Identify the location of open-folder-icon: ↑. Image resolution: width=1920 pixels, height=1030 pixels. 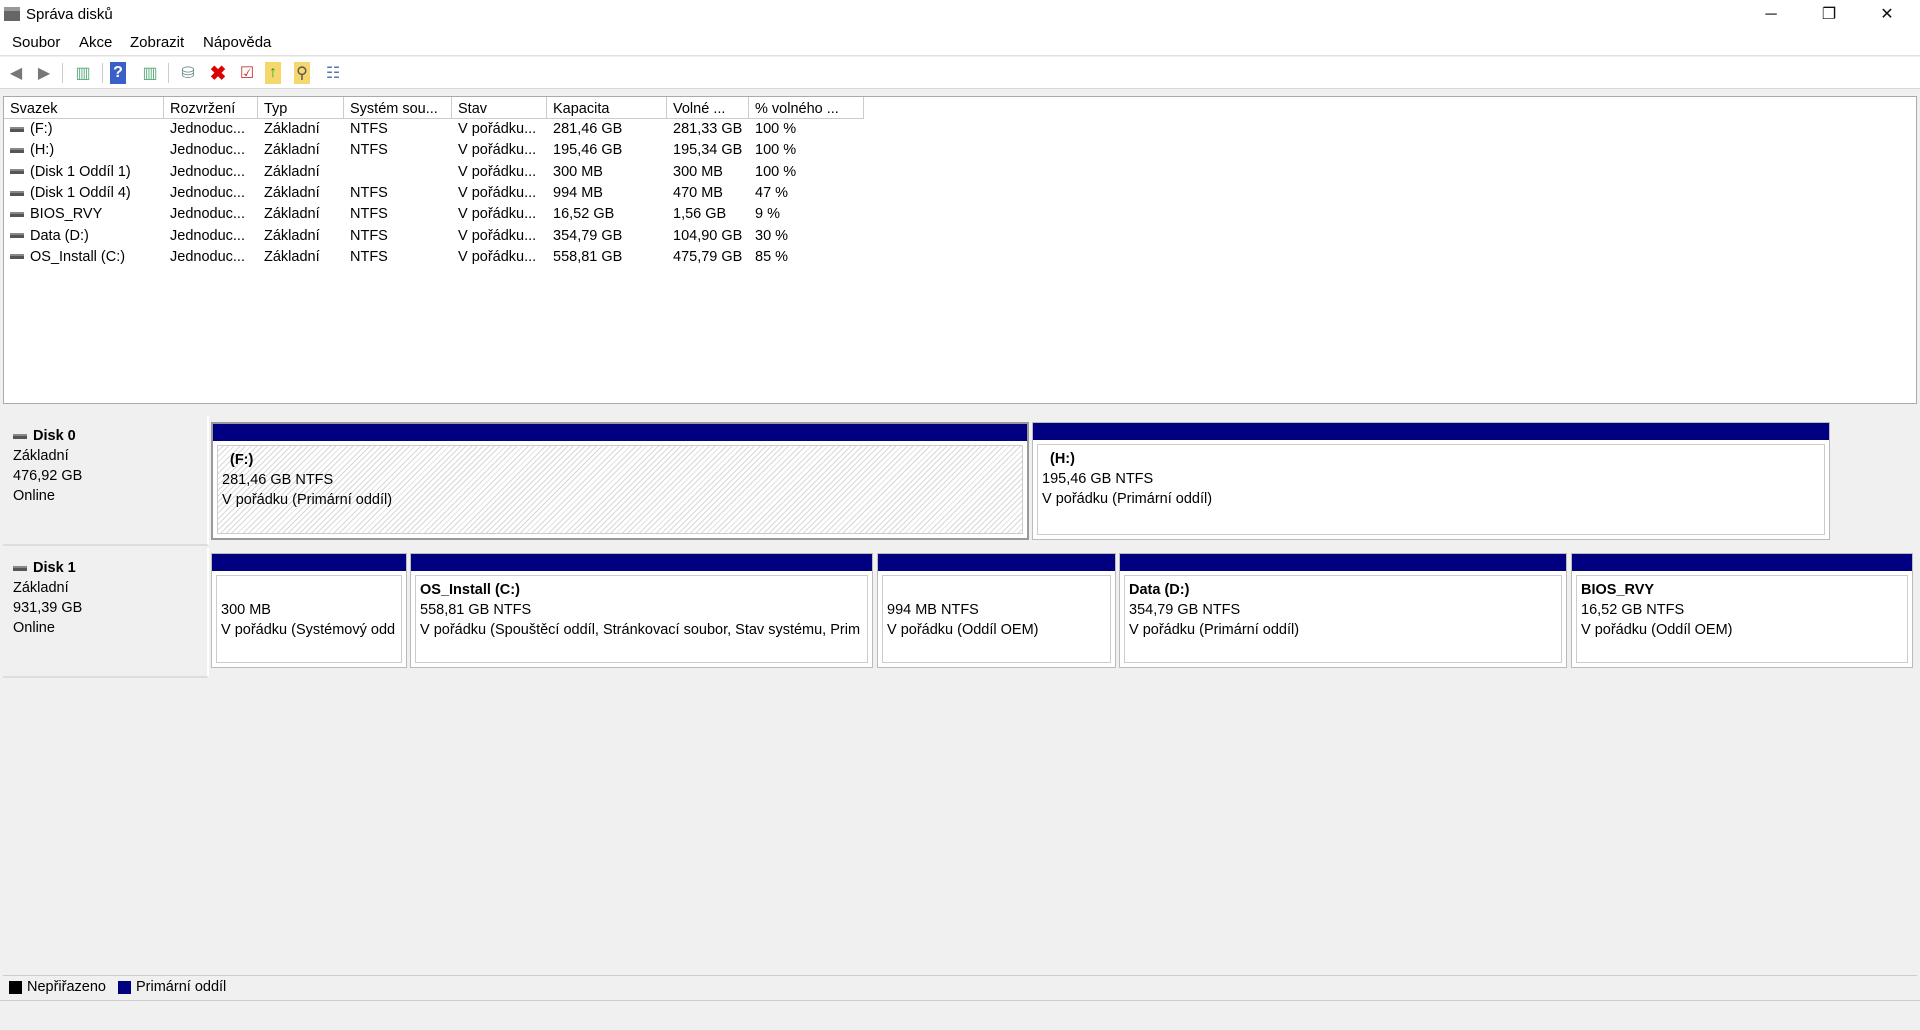
(273, 73).